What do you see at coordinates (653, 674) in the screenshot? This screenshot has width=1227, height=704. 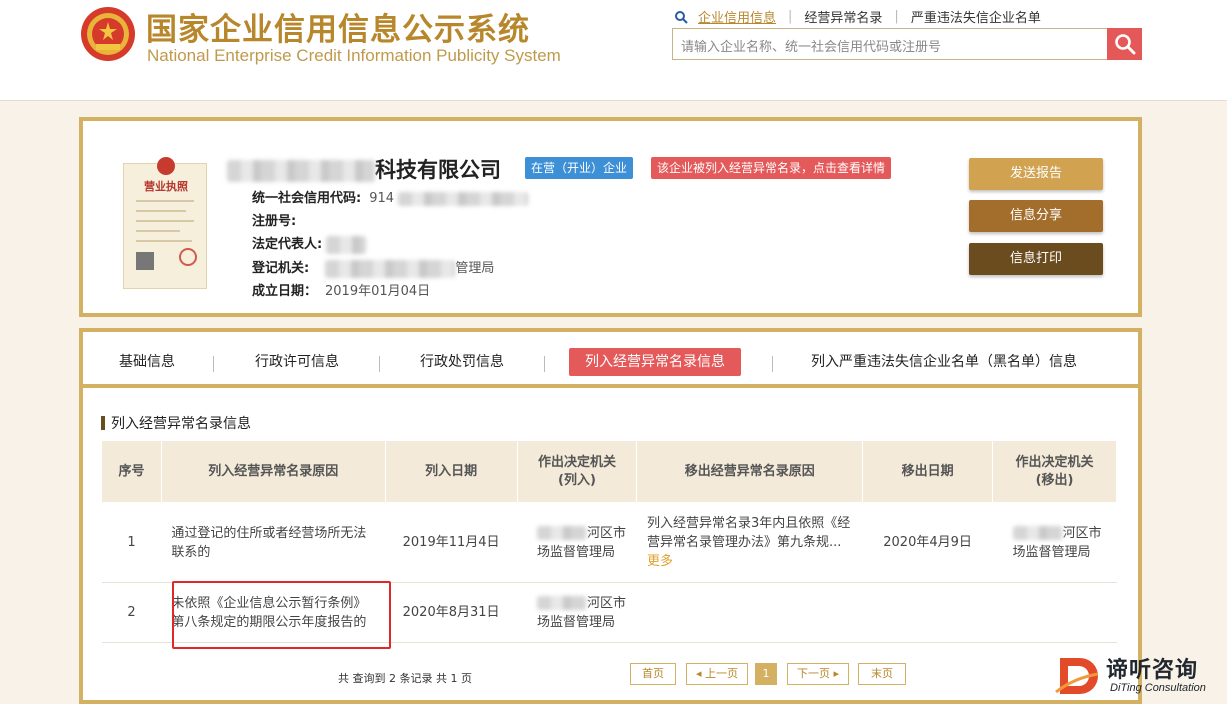 I see `first-page-button: 首页` at bounding box center [653, 674].